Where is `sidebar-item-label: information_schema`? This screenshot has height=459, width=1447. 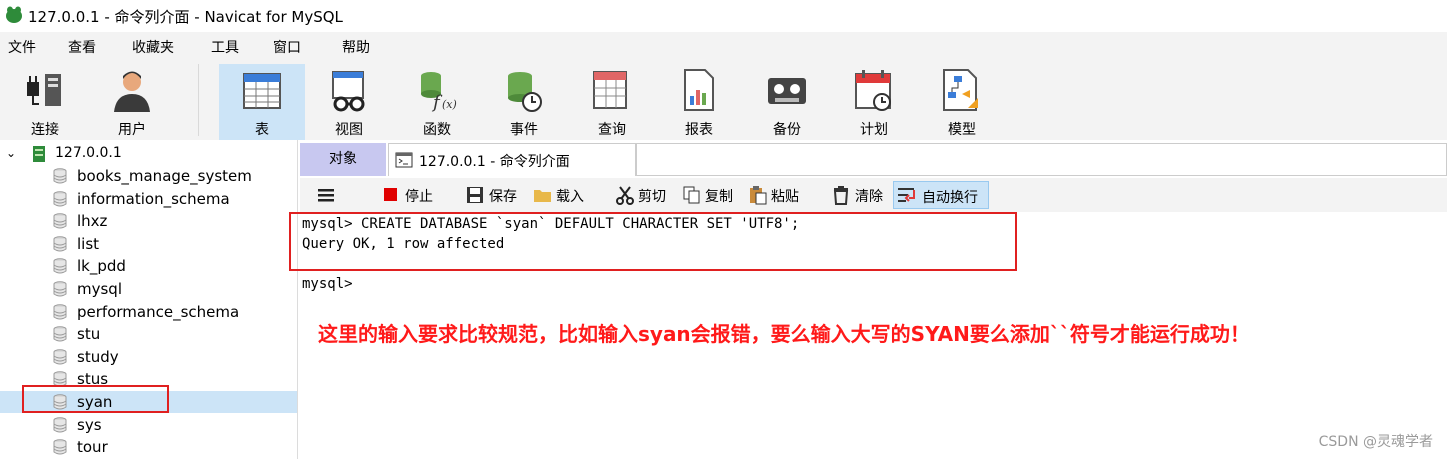 sidebar-item-label: information_schema is located at coordinates (153, 198).